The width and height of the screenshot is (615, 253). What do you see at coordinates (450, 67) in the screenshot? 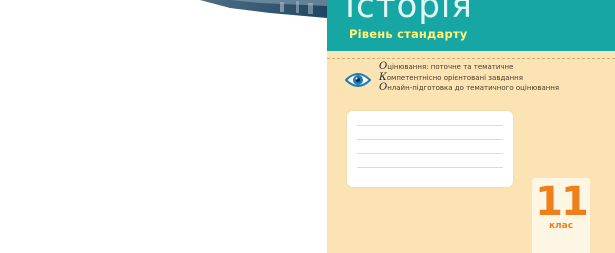
I see `feature-text: цінювання: поточне та тематичне` at bounding box center [450, 67].